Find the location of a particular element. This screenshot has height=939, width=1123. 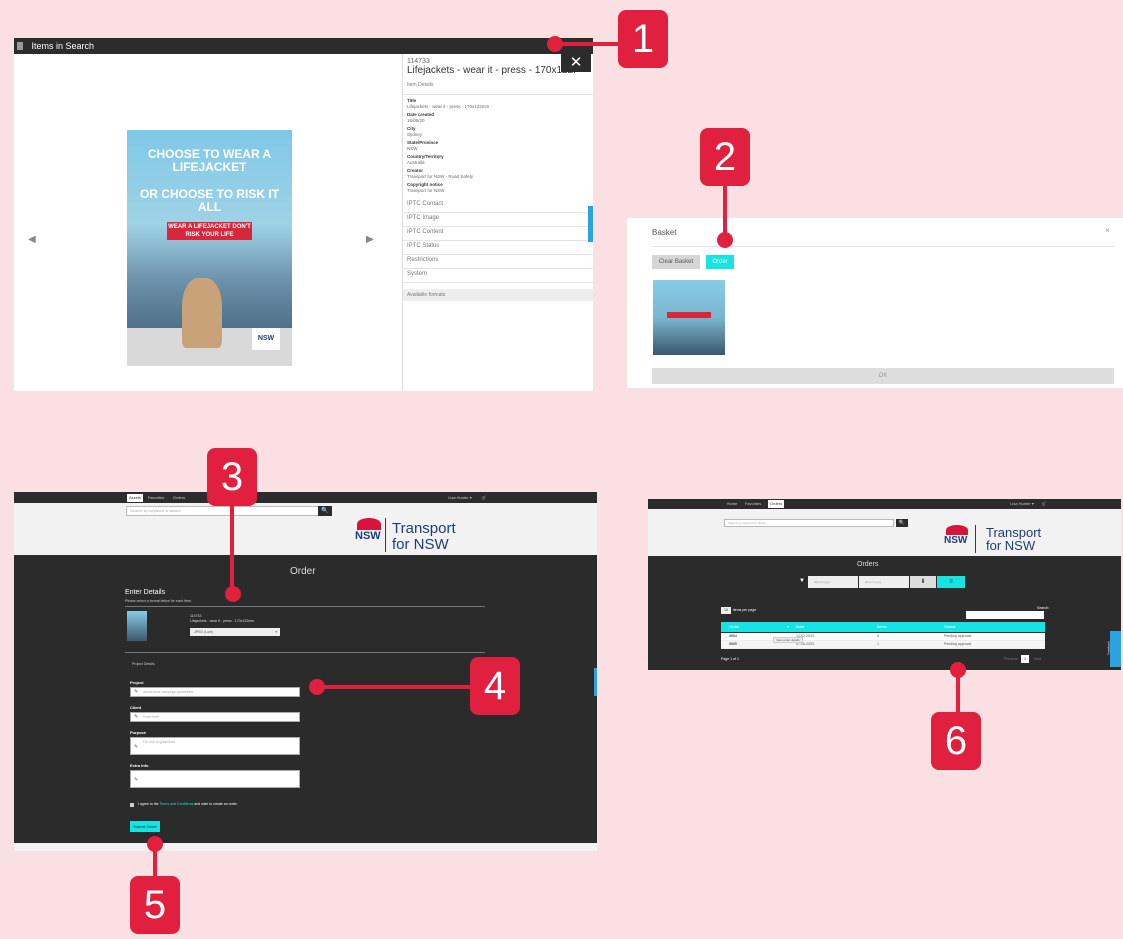

metadata-section: System is located at coordinates (498, 276).